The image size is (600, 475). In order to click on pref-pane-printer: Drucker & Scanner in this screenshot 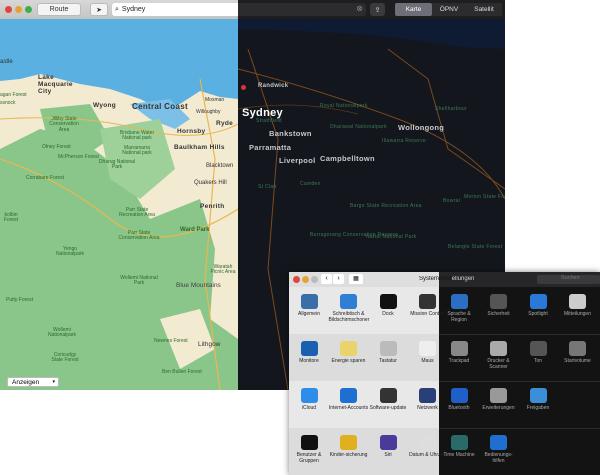, I will do `click(499, 357)`.